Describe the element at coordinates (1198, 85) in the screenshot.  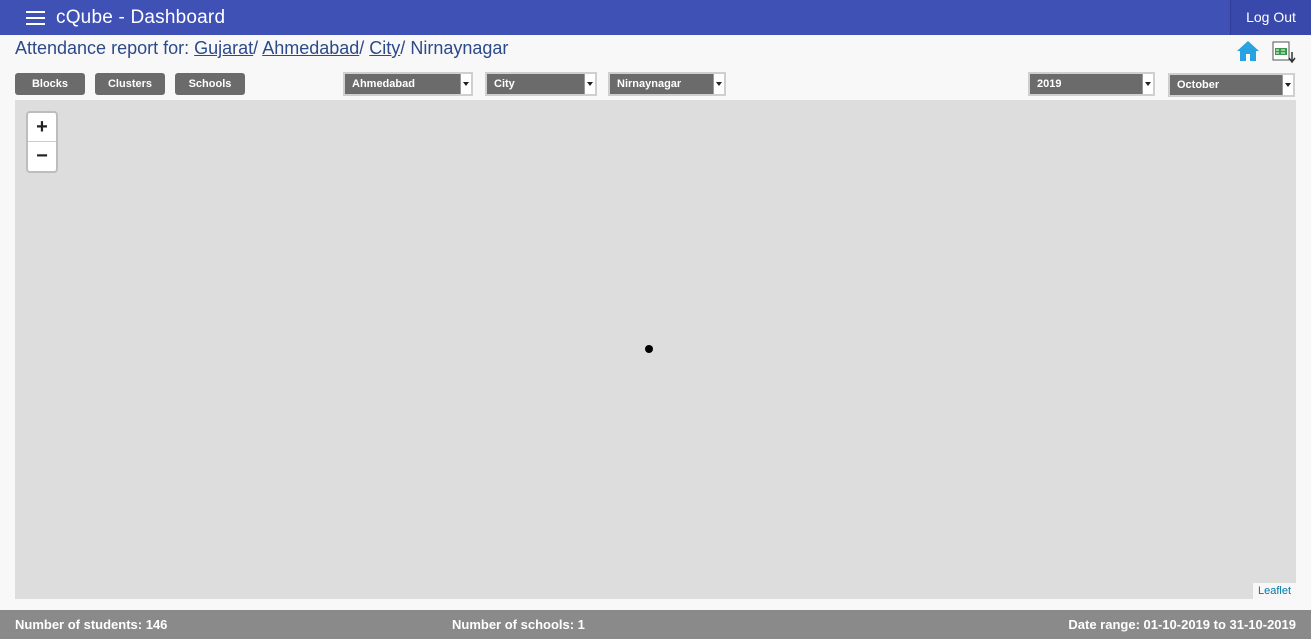
I see `month-select-value: October` at that location.